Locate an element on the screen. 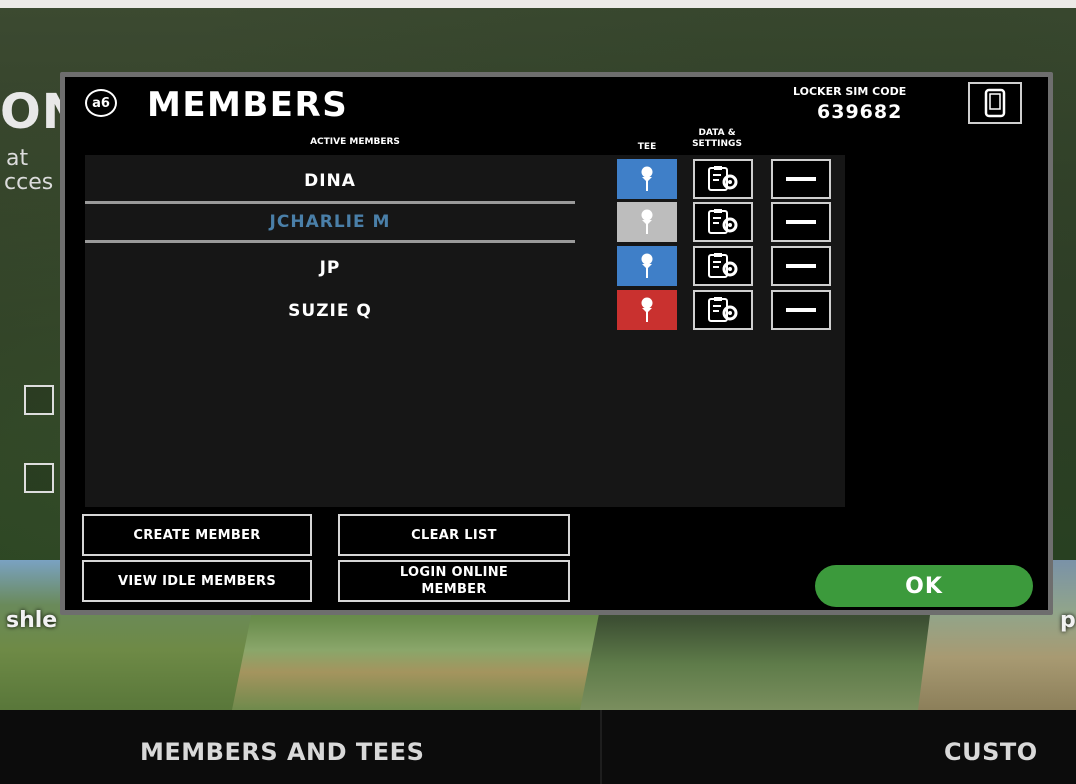 The height and width of the screenshot is (784, 1076). tab-divider is located at coordinates (601, 747).